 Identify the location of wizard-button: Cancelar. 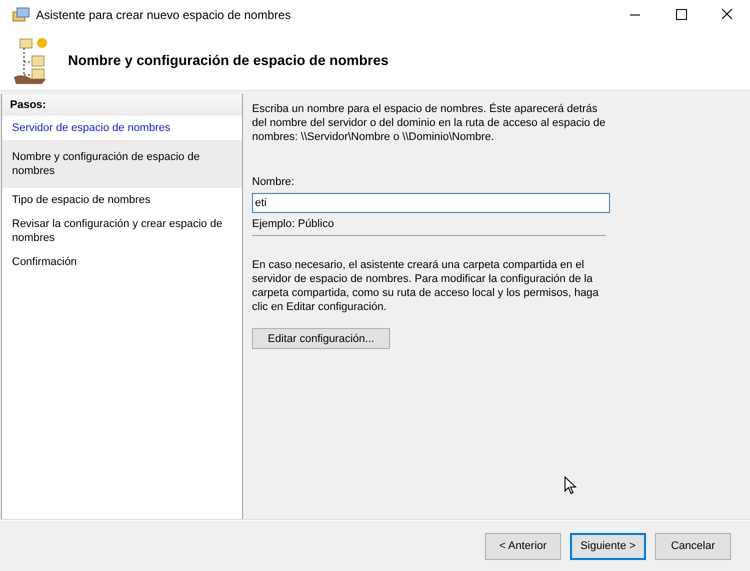
(693, 546).